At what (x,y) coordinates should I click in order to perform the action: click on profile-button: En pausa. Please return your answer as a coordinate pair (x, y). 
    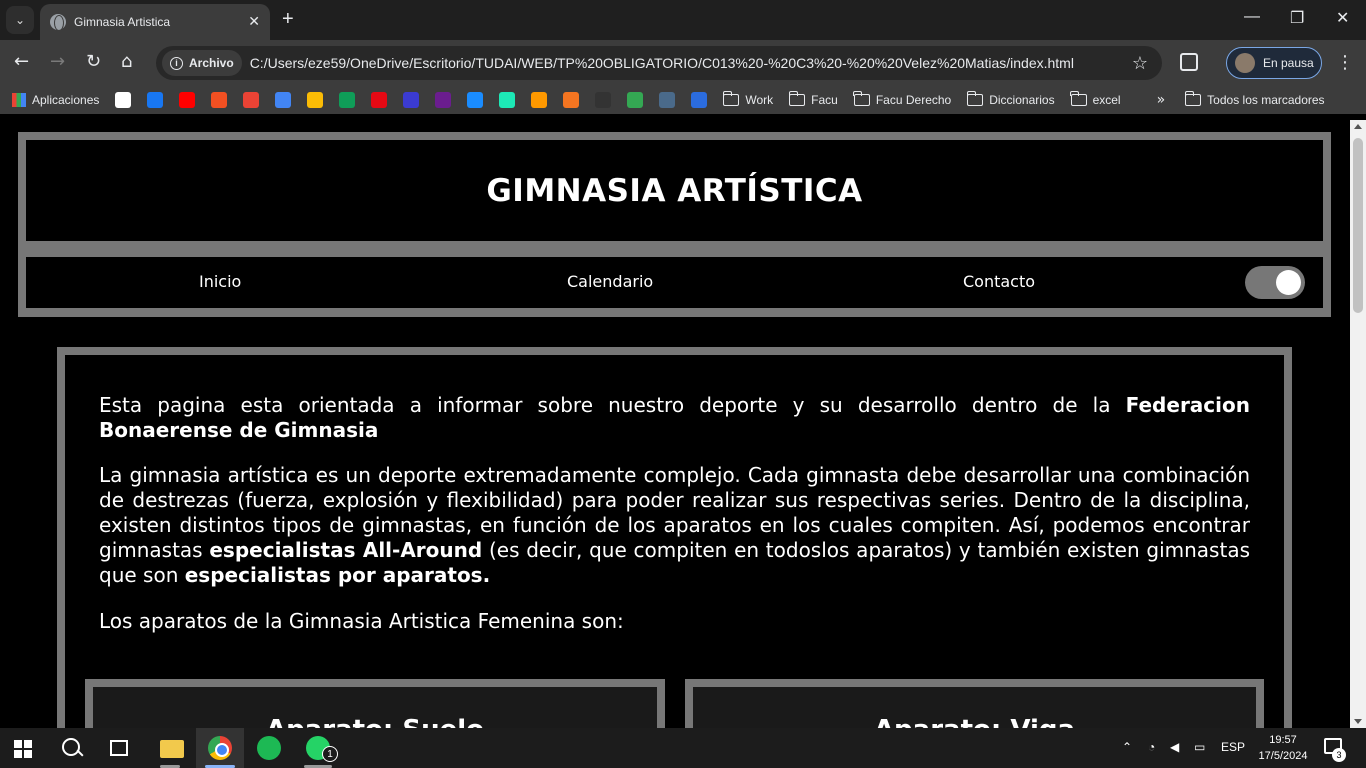
    Looking at the image, I should click on (1274, 63).